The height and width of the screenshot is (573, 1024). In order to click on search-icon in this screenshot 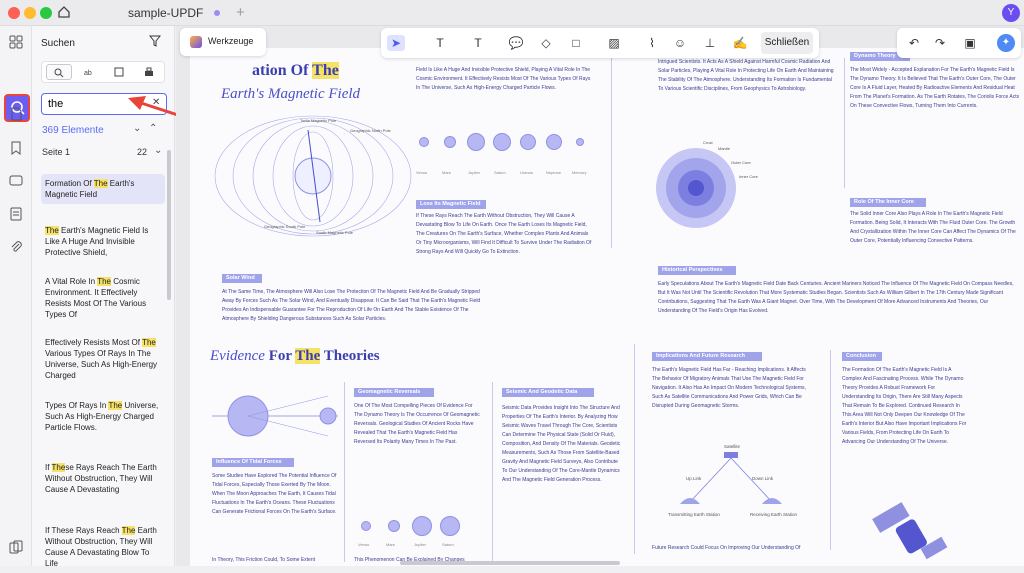, I will do `click(59, 73)`.